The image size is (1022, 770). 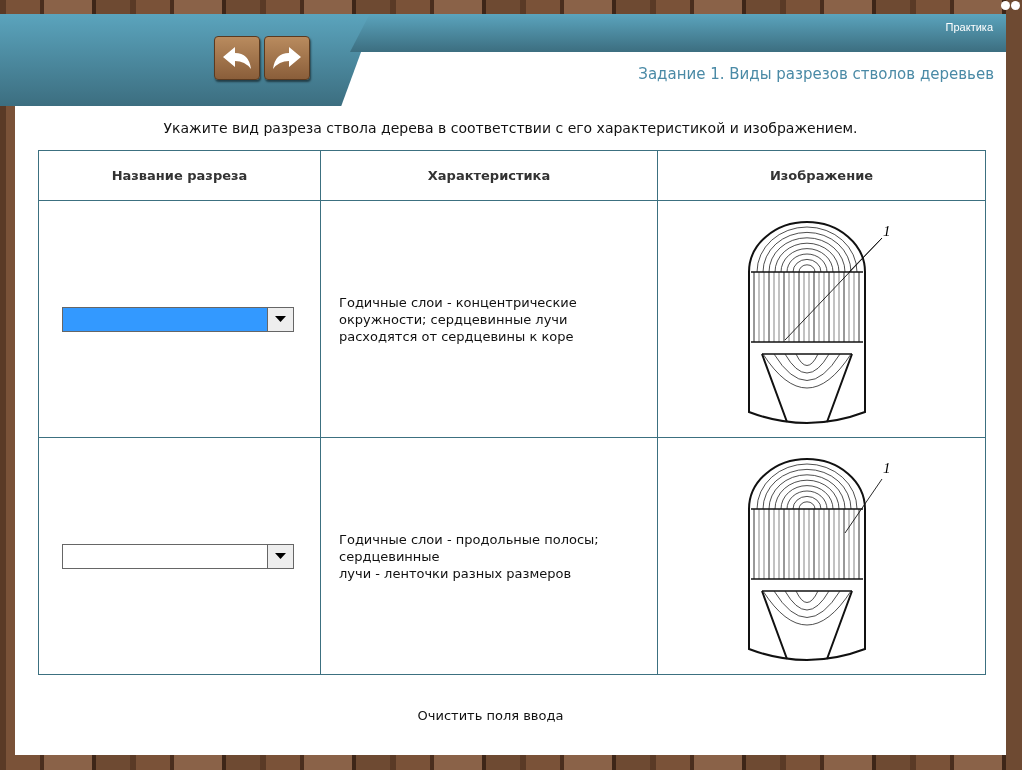 I want to click on forward-button, so click(x=287, y=58).